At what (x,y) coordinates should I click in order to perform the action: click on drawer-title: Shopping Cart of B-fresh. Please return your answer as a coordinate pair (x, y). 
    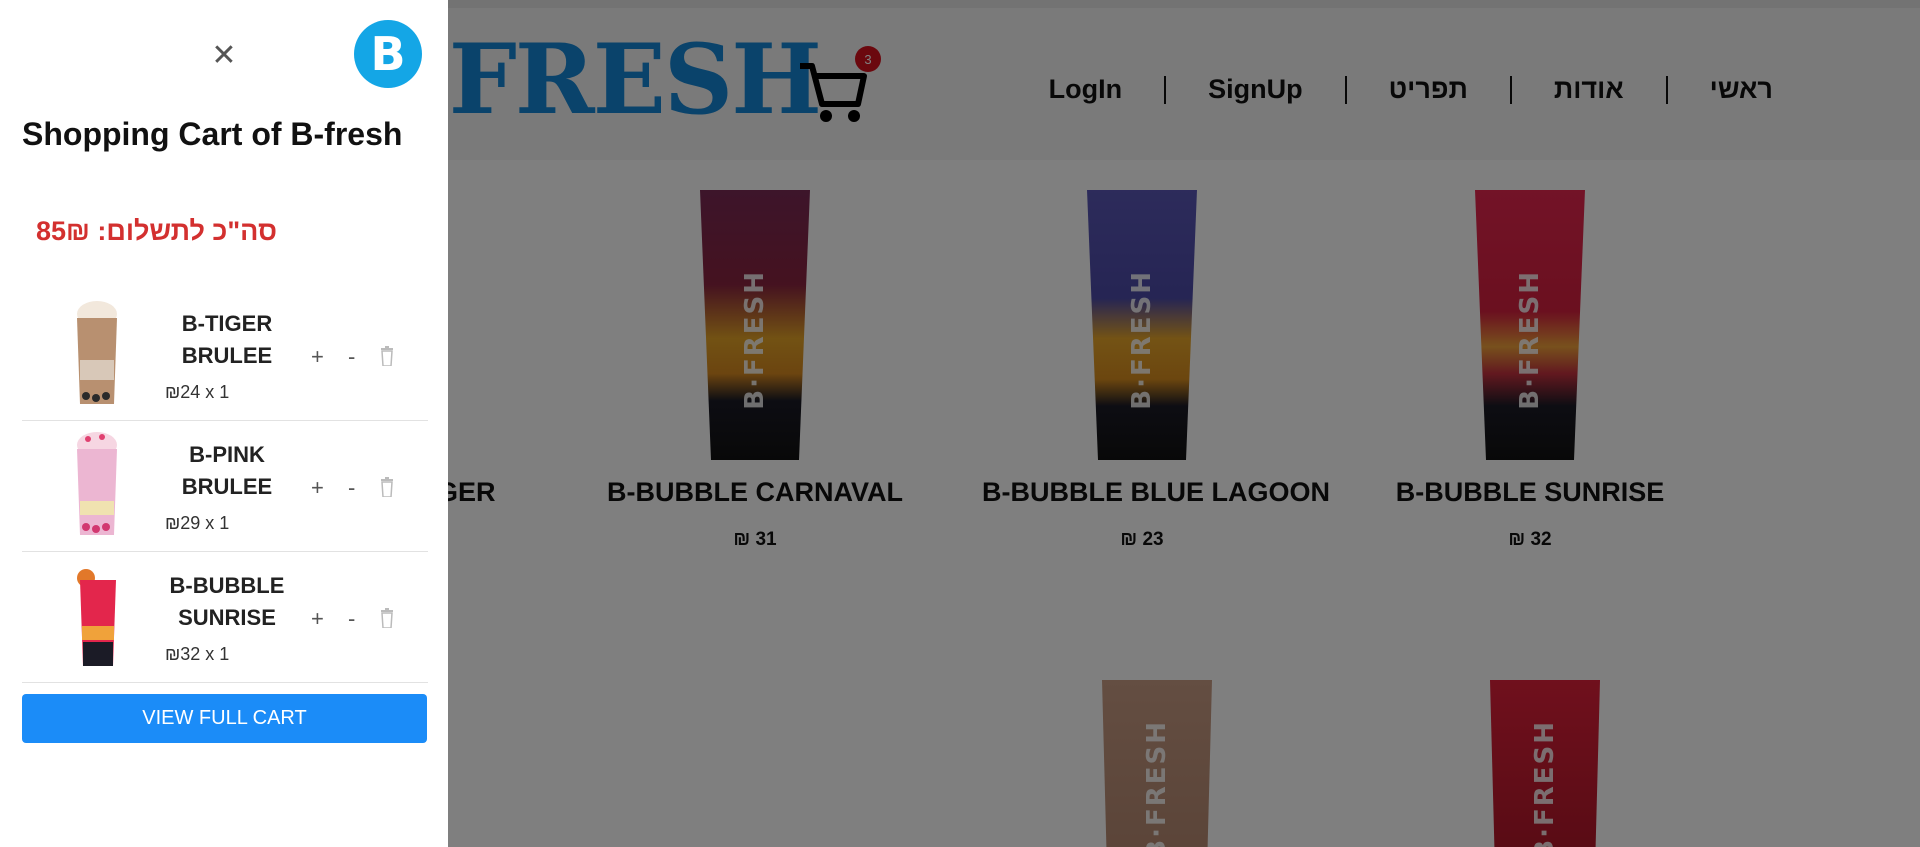
    Looking at the image, I should click on (212, 134).